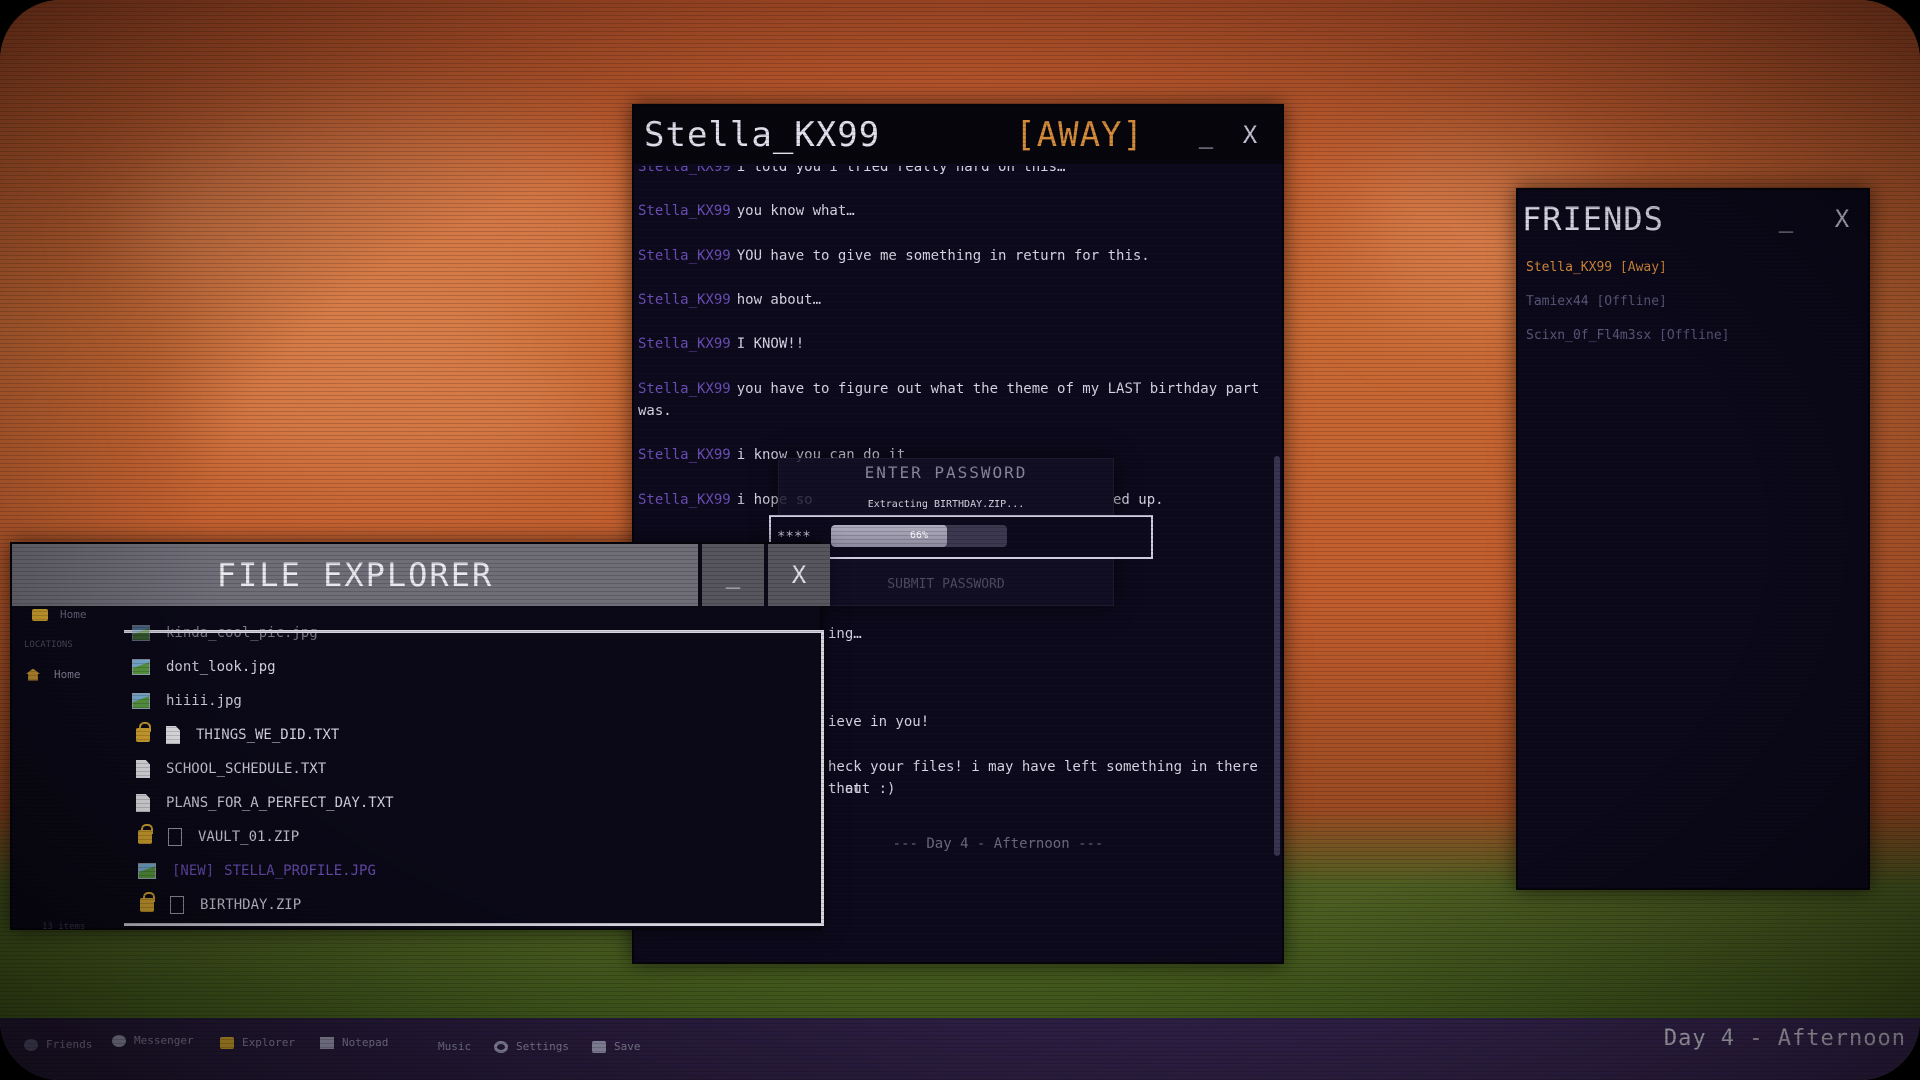 The width and height of the screenshot is (1920, 1080). What do you see at coordinates (225, 633) in the screenshot?
I see `file-item: kinda_cool_pic.jpg` at bounding box center [225, 633].